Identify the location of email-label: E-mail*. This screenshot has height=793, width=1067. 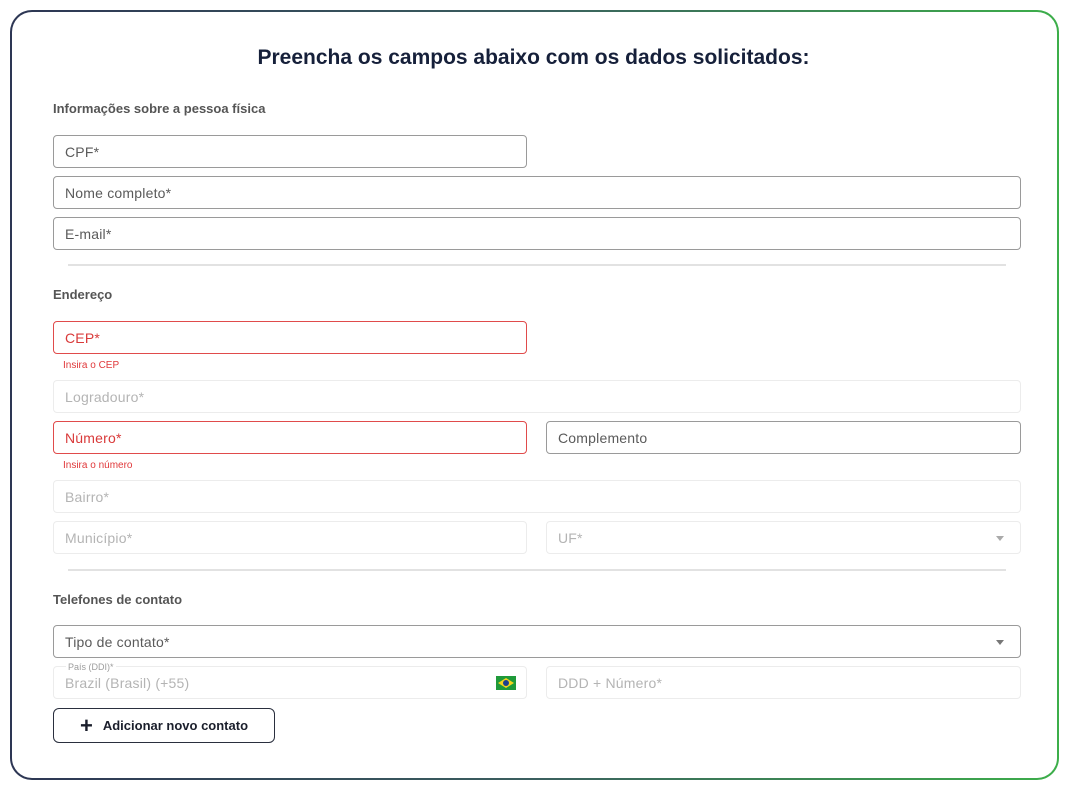
(88, 233).